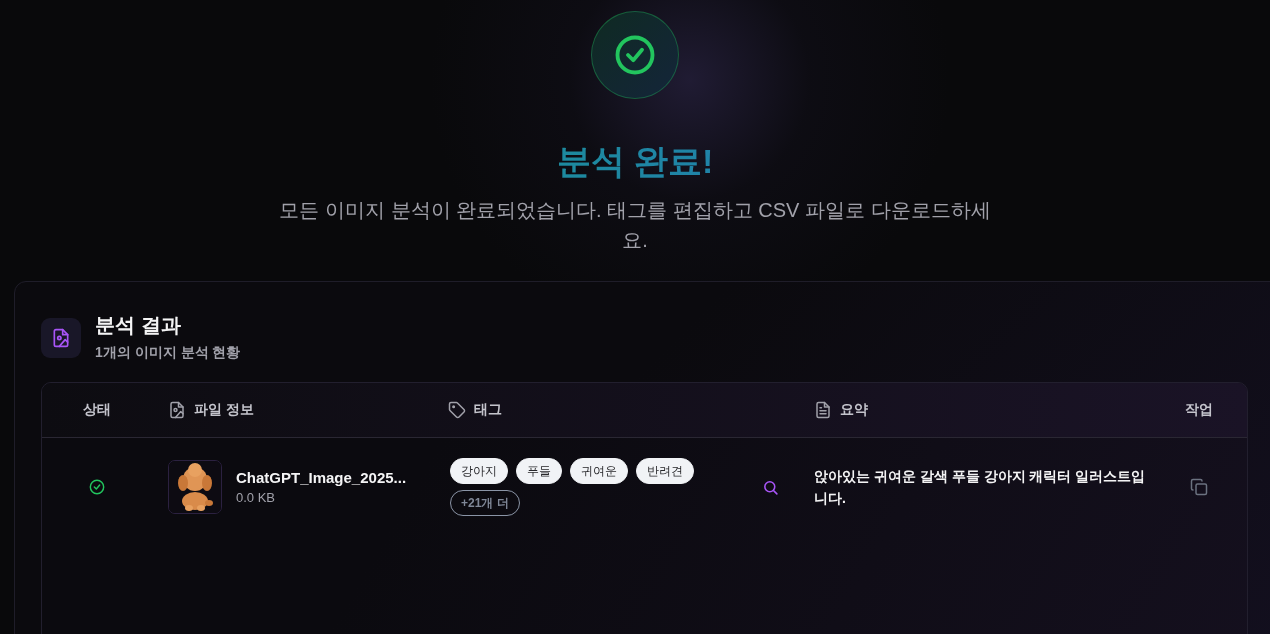  What do you see at coordinates (770, 487) in the screenshot?
I see `search-icon` at bounding box center [770, 487].